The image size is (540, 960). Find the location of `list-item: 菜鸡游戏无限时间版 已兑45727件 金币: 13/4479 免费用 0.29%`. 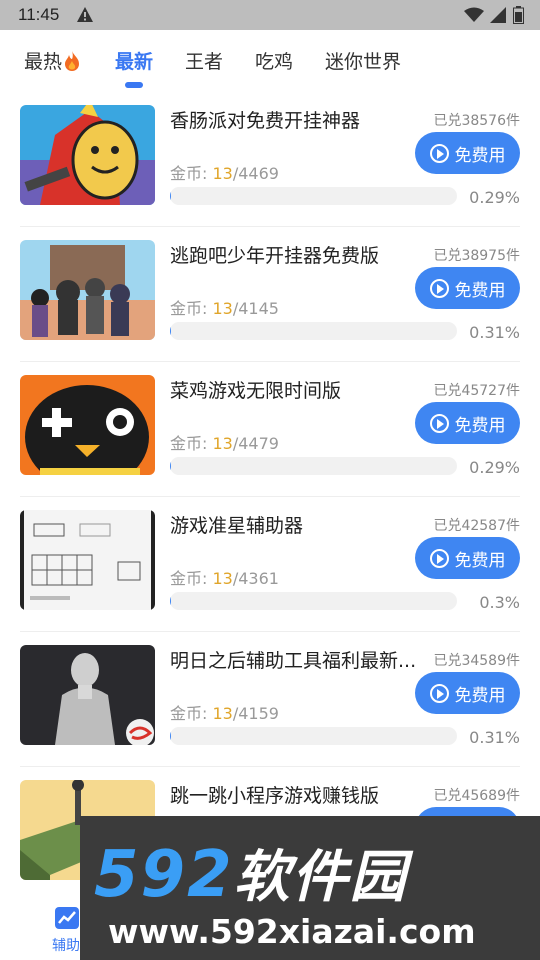

list-item: 菜鸡游戏无限时间版 已兑45727件 金币: 13/4479 免费用 0.29% is located at coordinates (270, 429).